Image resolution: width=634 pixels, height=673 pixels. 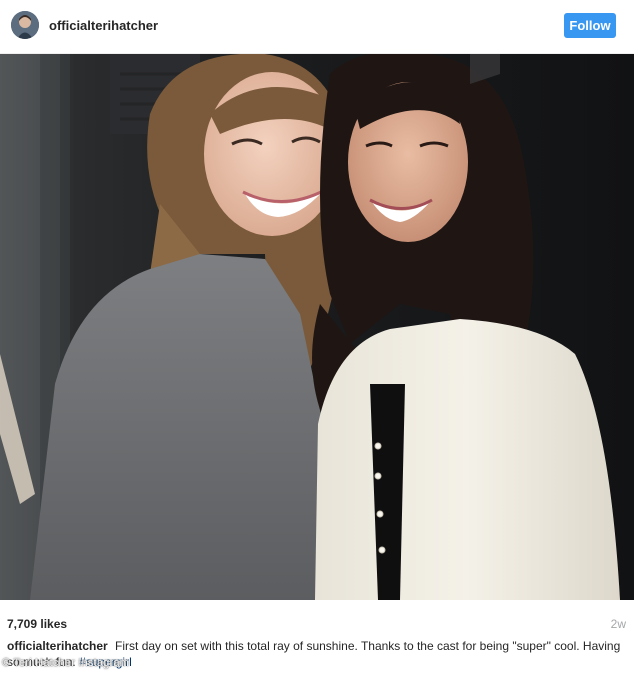 What do you see at coordinates (590, 25) in the screenshot?
I see `follow-button: Follow` at bounding box center [590, 25].